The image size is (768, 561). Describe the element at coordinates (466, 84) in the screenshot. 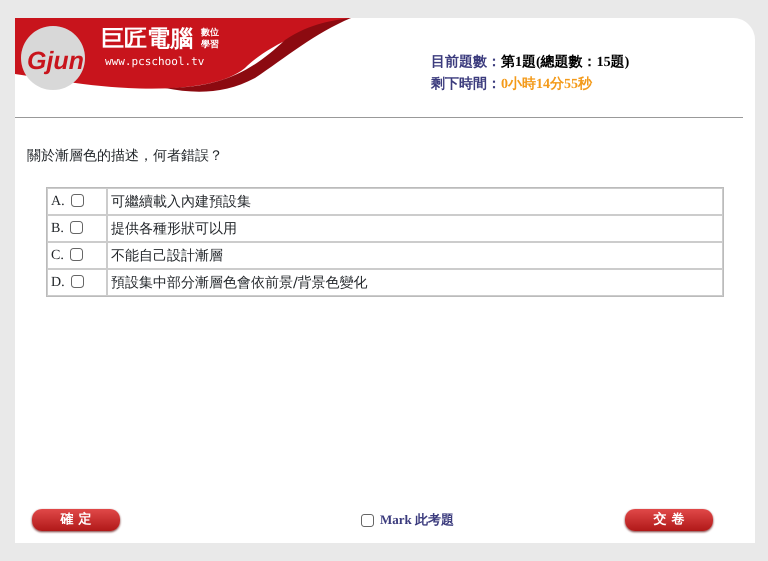

I see `timer-label: 剩下時間：` at that location.